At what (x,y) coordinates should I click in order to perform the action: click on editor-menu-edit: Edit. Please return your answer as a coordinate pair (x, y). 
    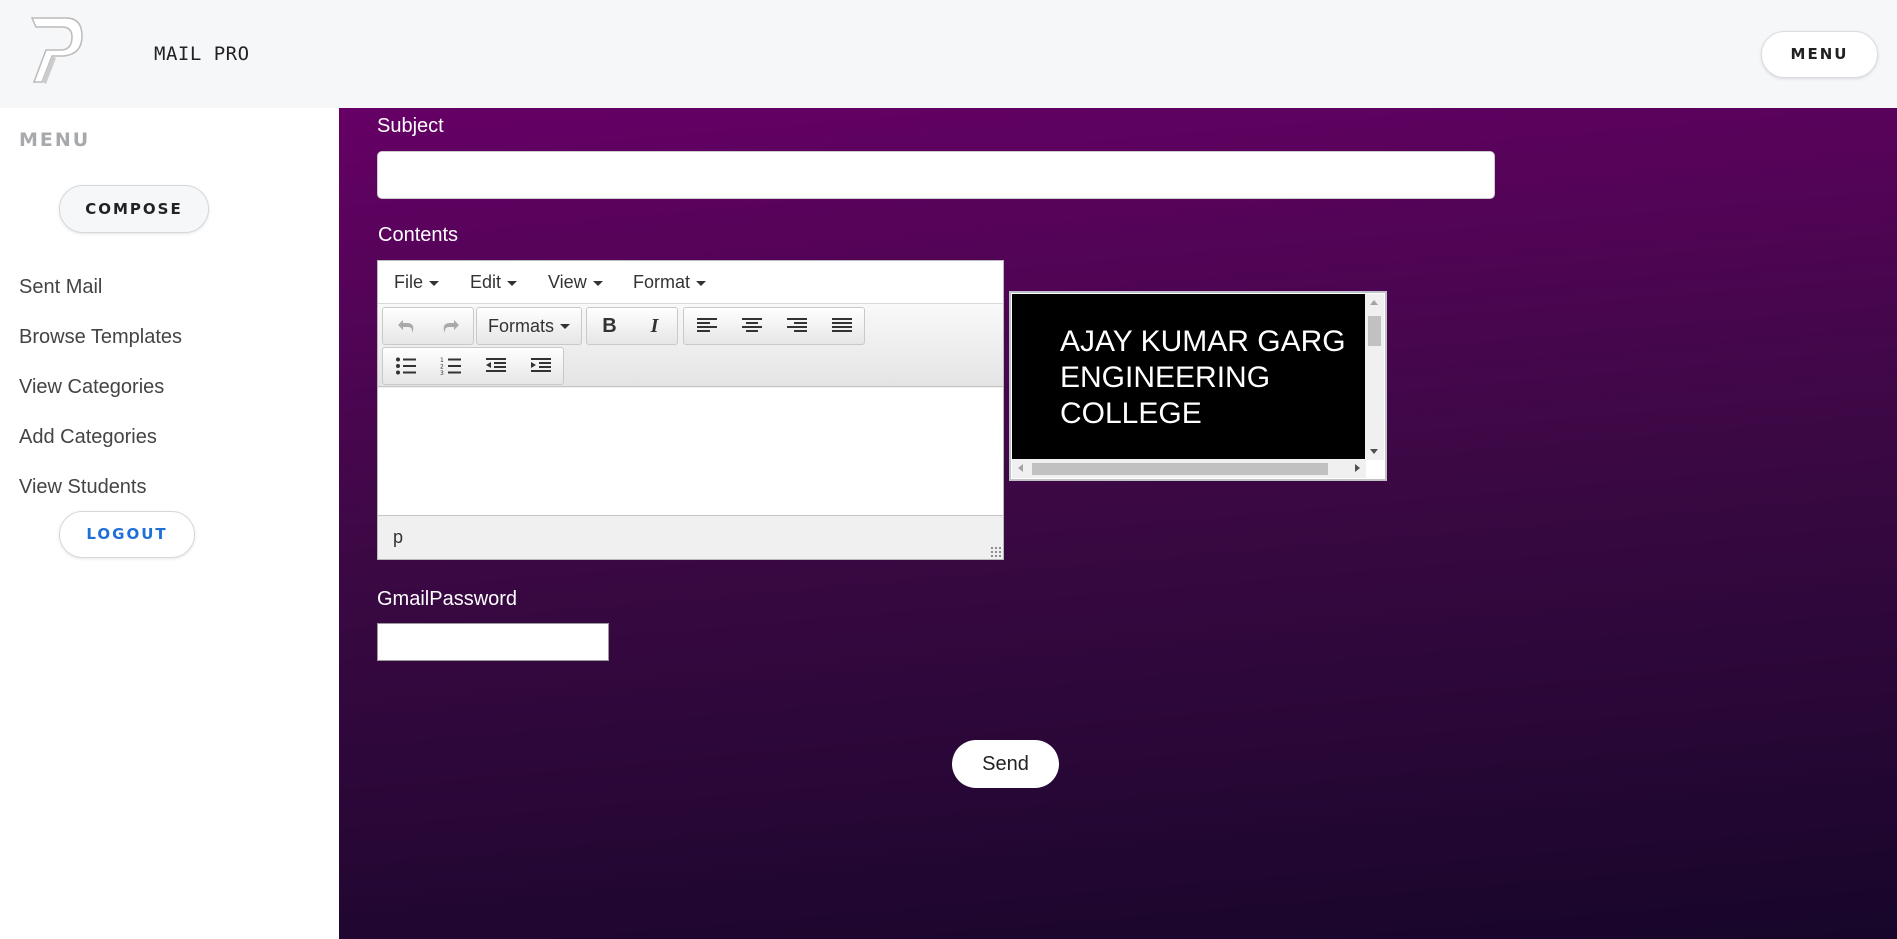
    Looking at the image, I should click on (494, 282).